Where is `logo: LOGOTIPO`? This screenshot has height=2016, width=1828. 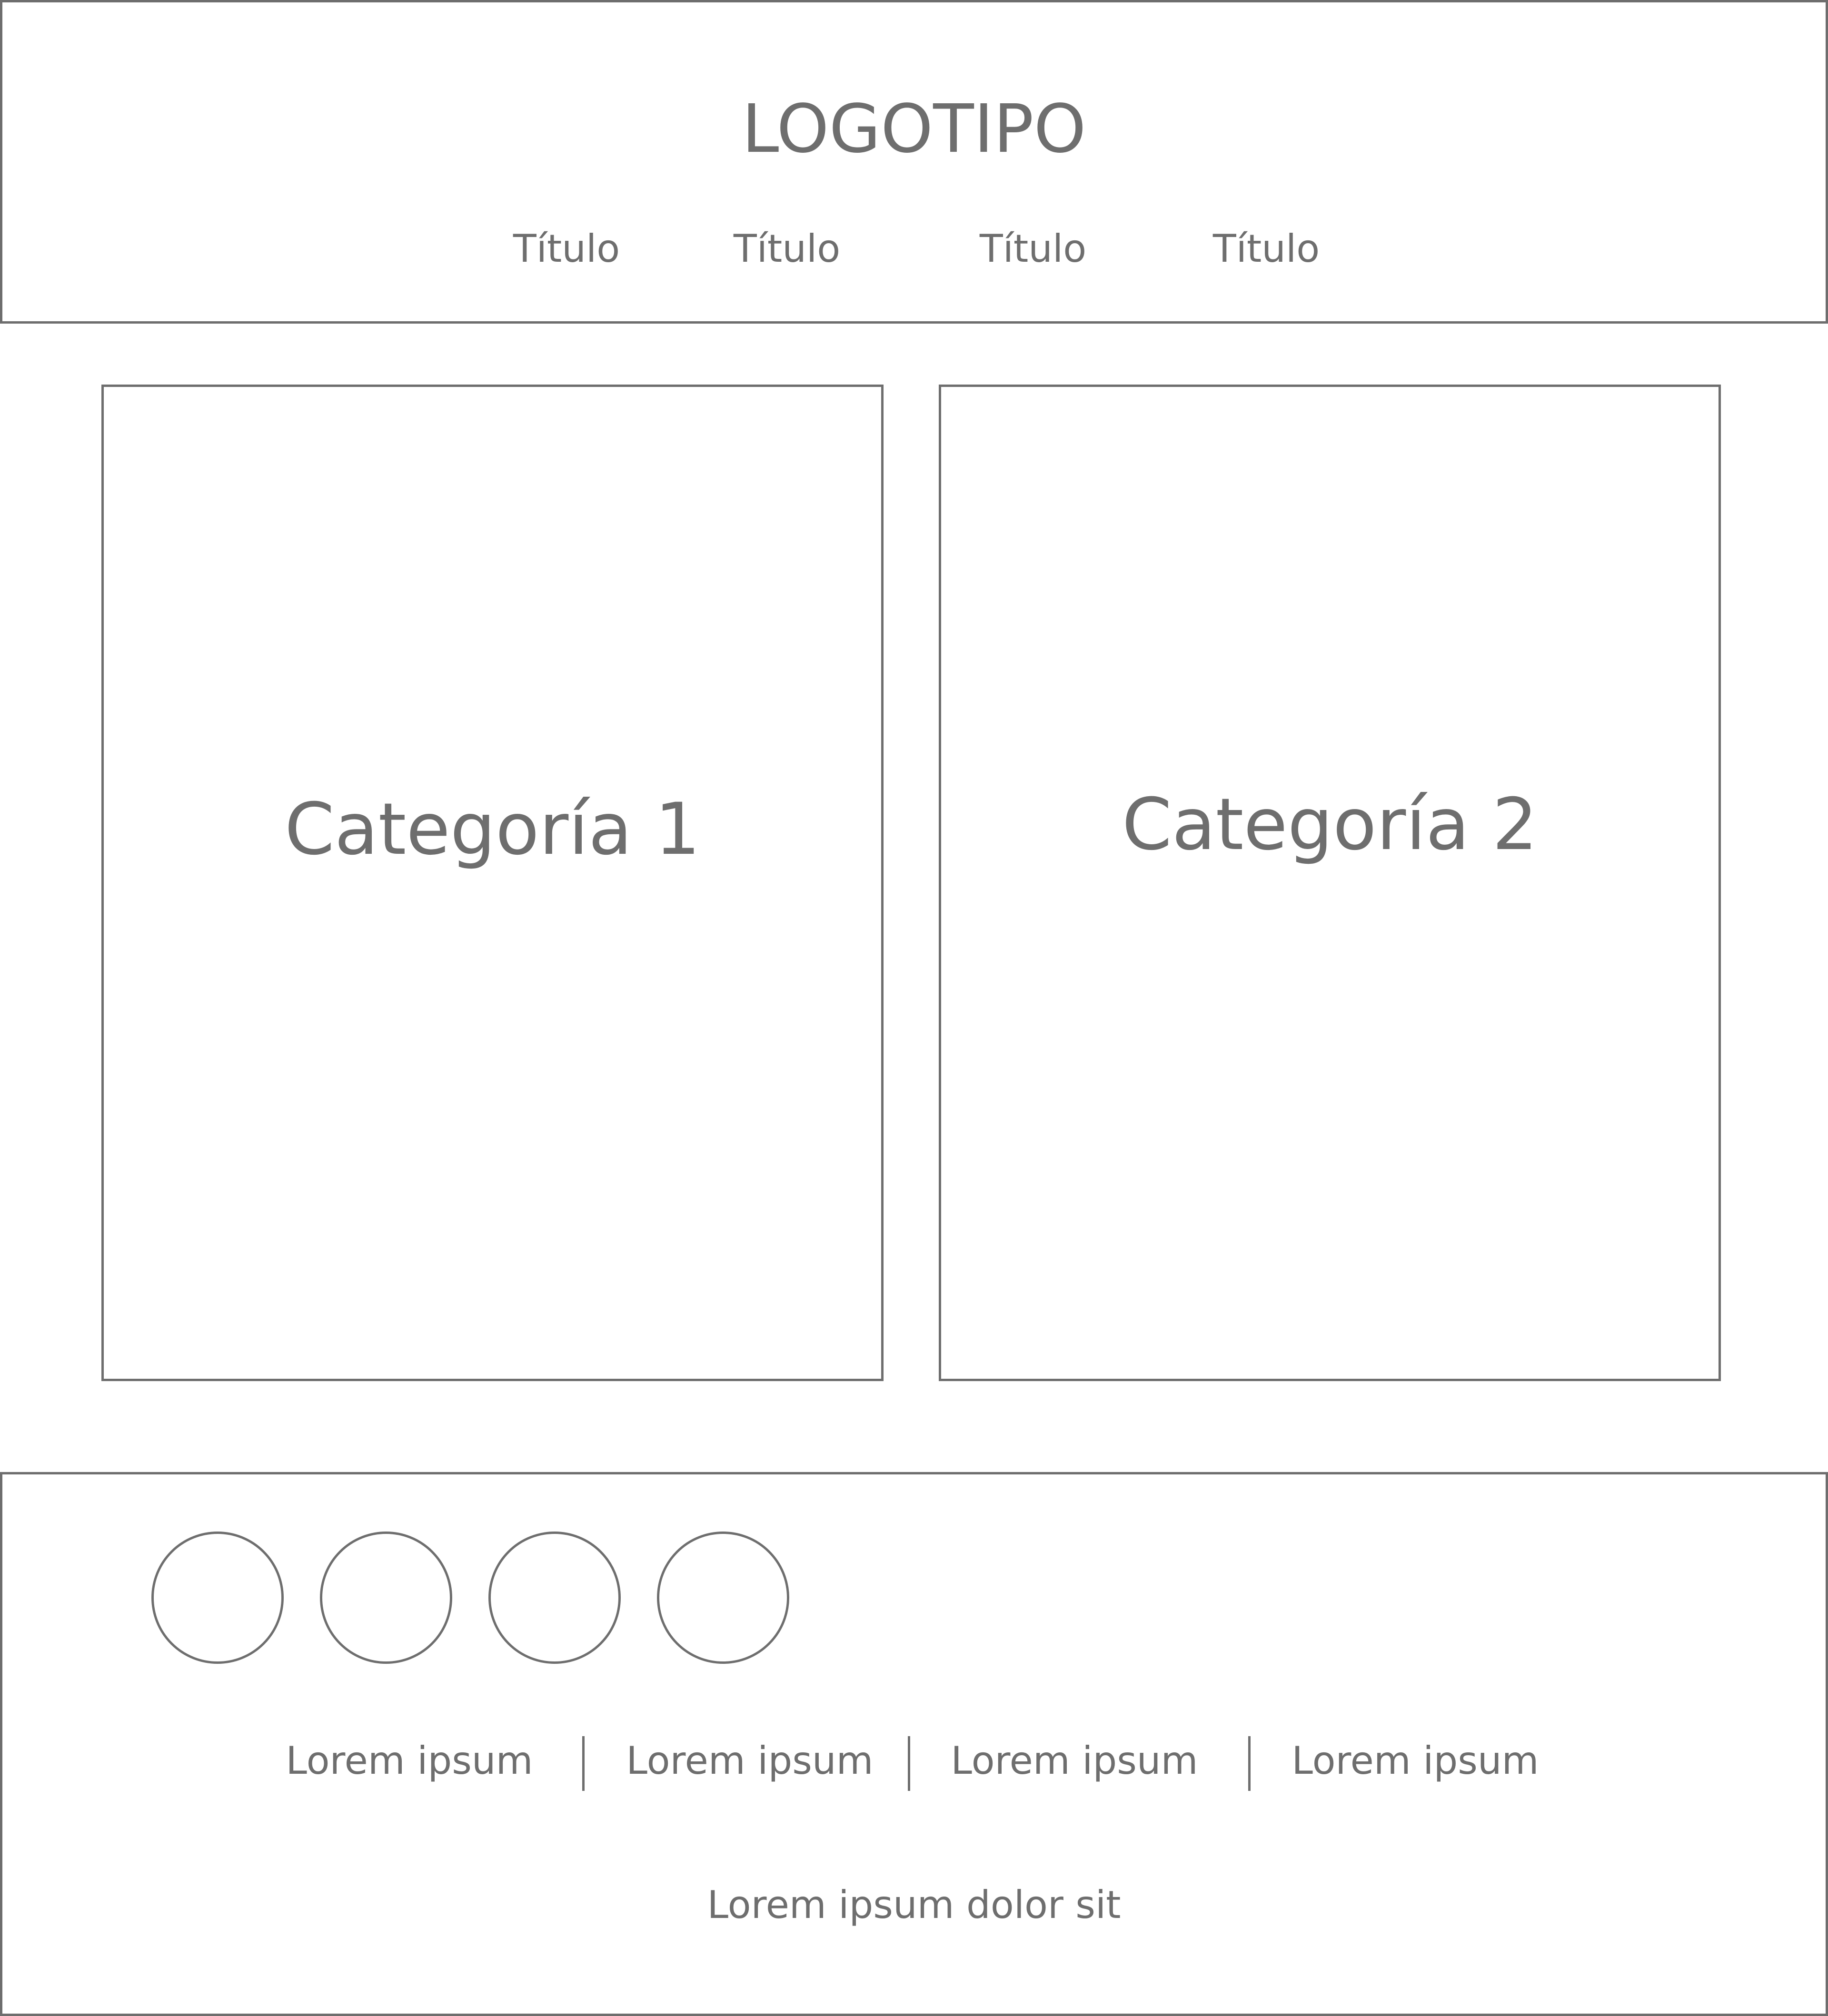
logo: LOGOTIPO is located at coordinates (914, 129).